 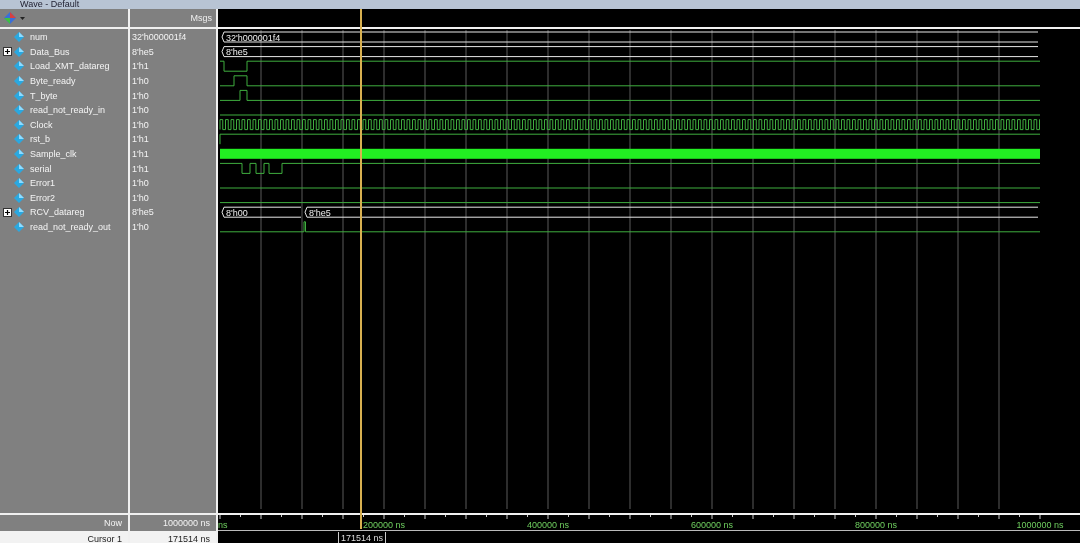 What do you see at coordinates (50, 4) in the screenshot?
I see `window-title: Wave - Default` at bounding box center [50, 4].